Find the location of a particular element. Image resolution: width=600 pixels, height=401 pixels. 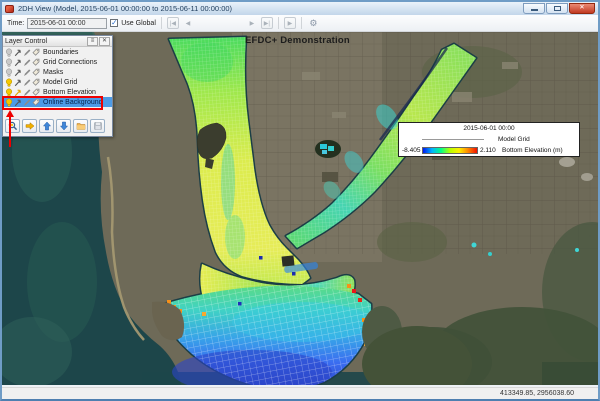

first-icon: |◀ is located at coordinates (172, 23).